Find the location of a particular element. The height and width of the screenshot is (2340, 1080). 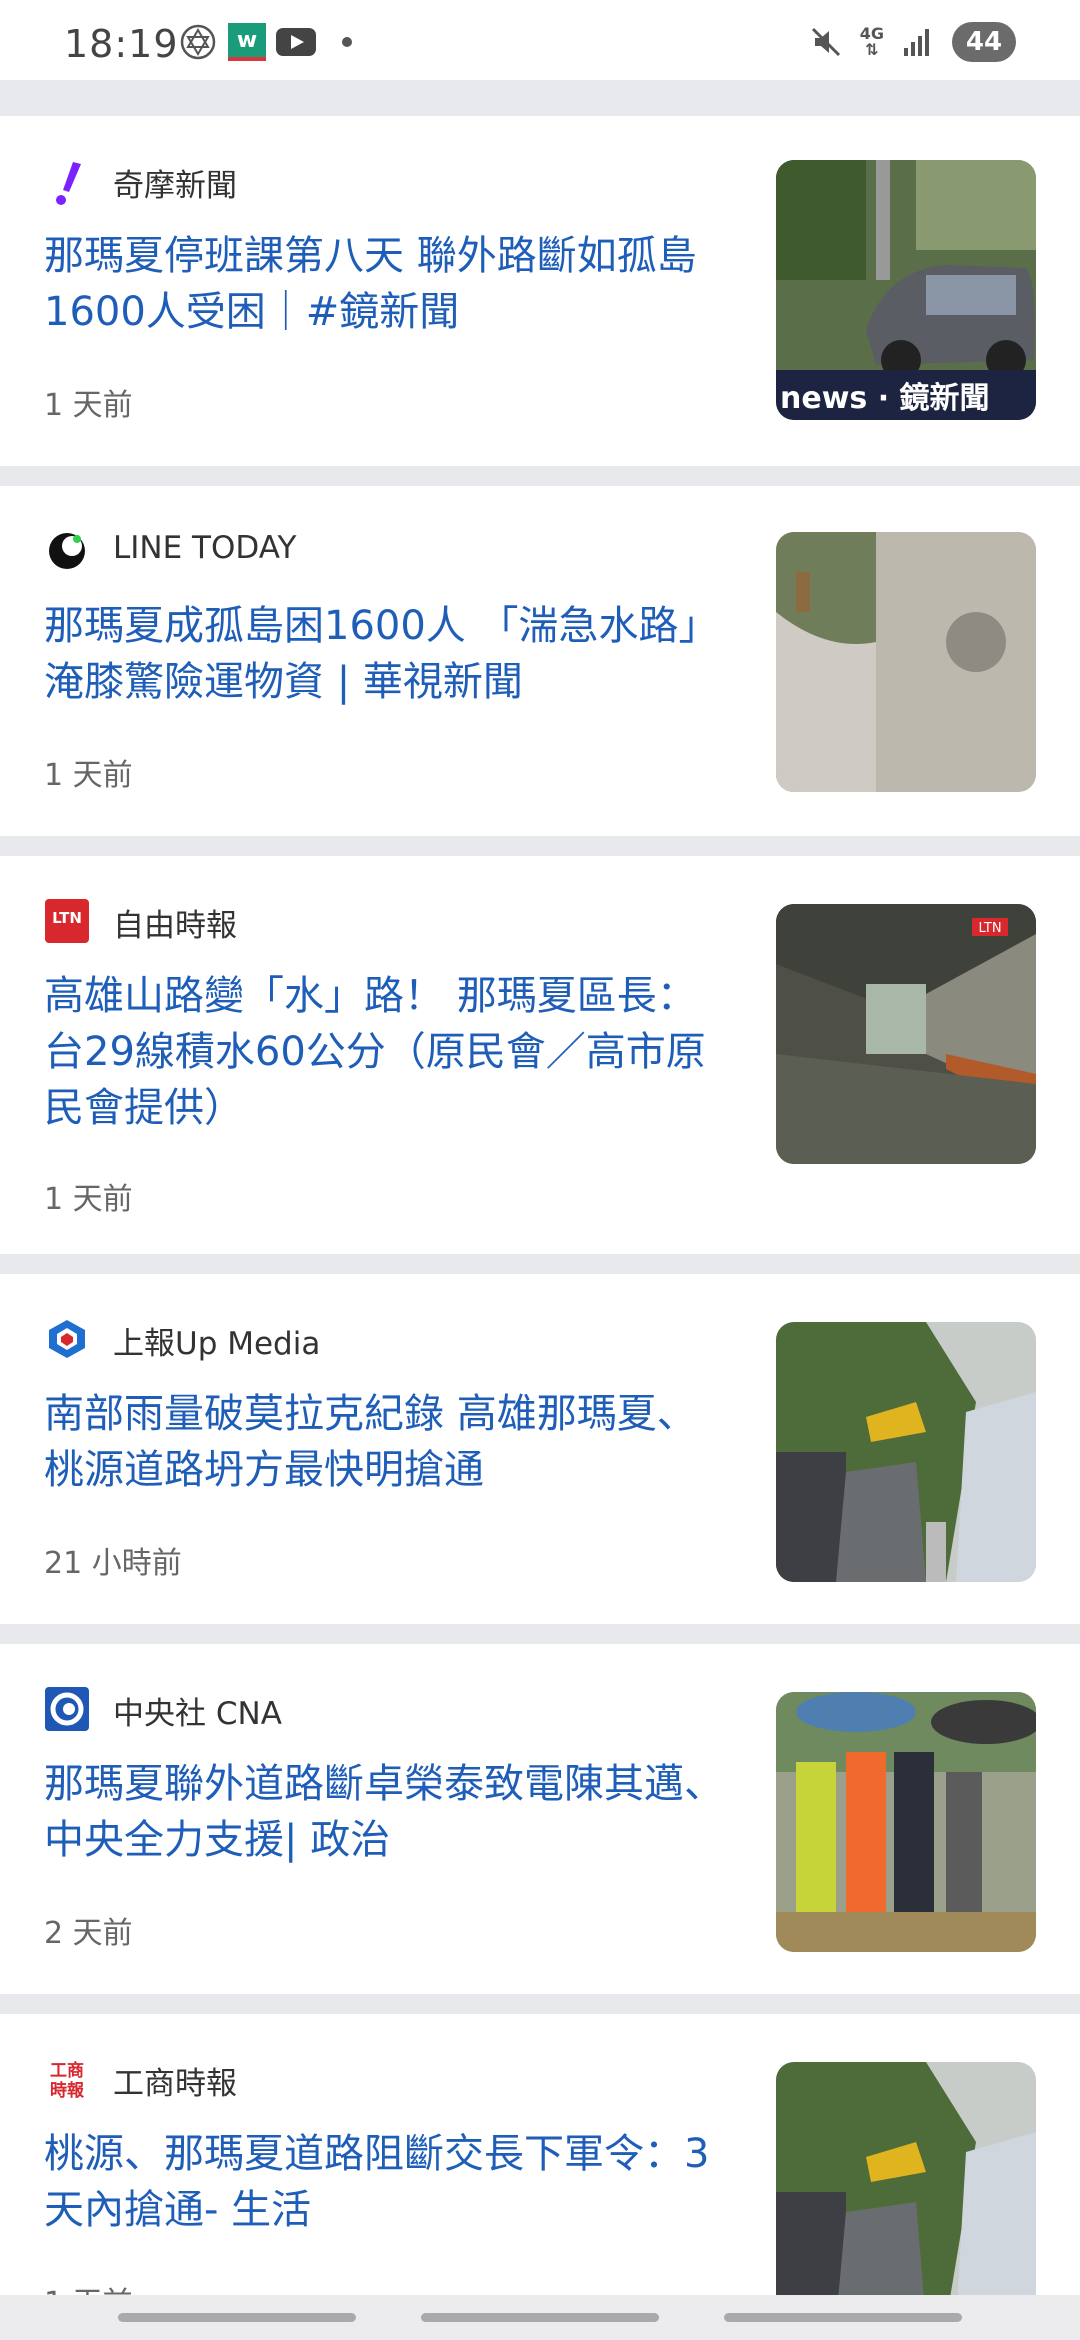

news-card: 工商時報 工商時報 桃源、那瑪夏道路阻斷交長下軍令：3天內搶通- 生活 1 天前 is located at coordinates (540, 2154).